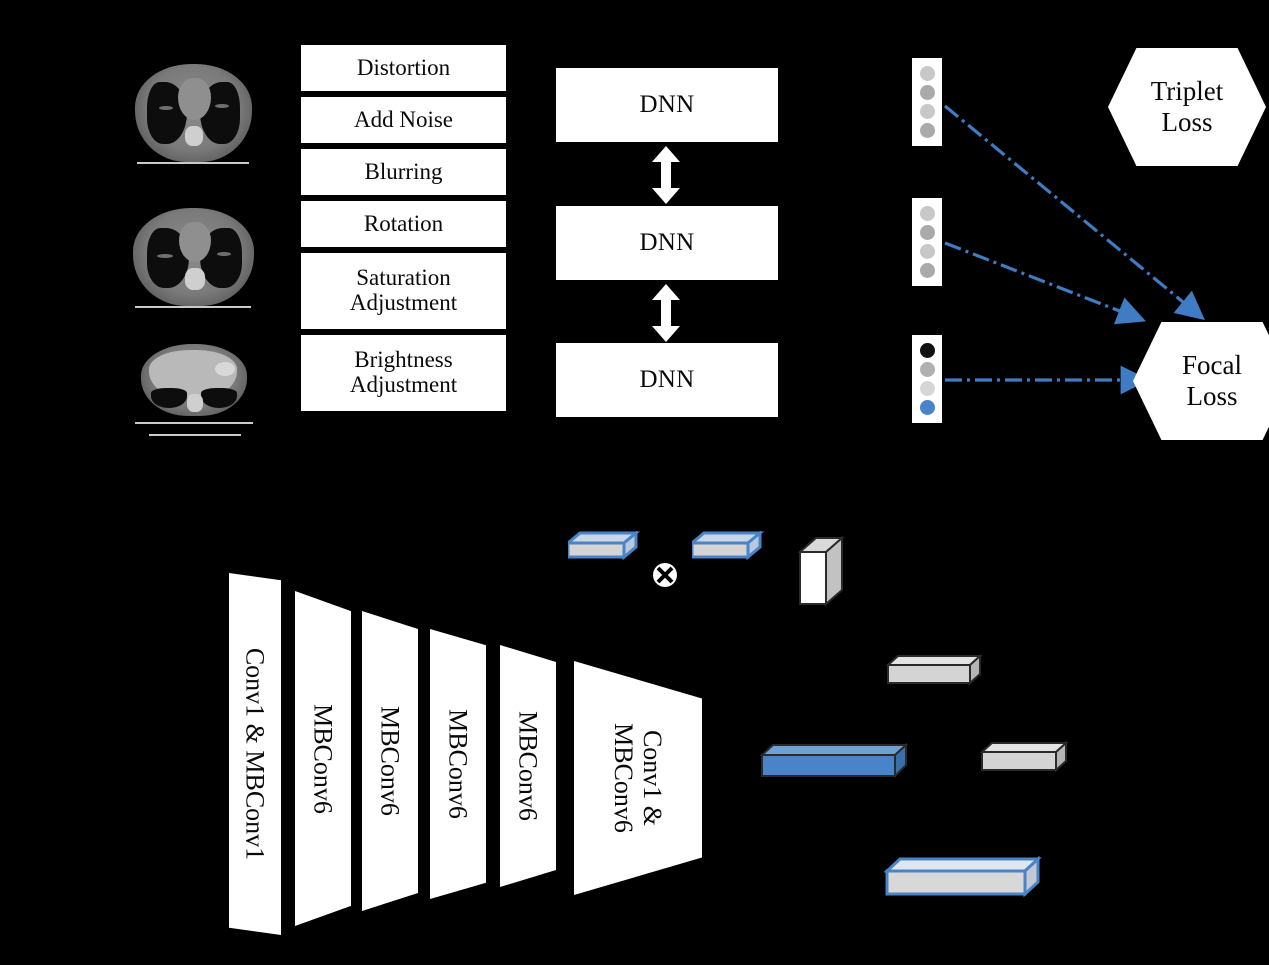 The image size is (1269, 965). What do you see at coordinates (602, 546) in the screenshot?
I see `attention-tensor-a` at bounding box center [602, 546].